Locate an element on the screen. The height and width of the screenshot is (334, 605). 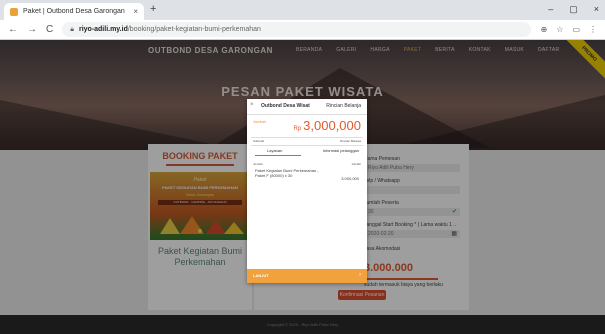
new-tab-button: + is located at coordinates (153, 9).